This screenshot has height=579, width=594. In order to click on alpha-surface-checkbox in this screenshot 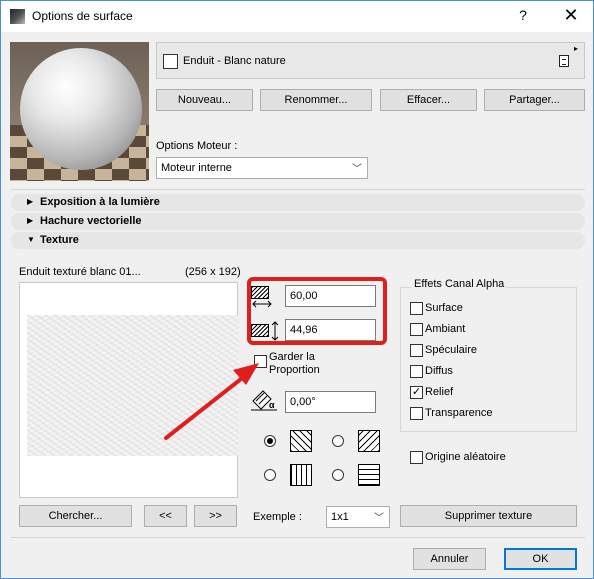, I will do `click(416, 308)`.